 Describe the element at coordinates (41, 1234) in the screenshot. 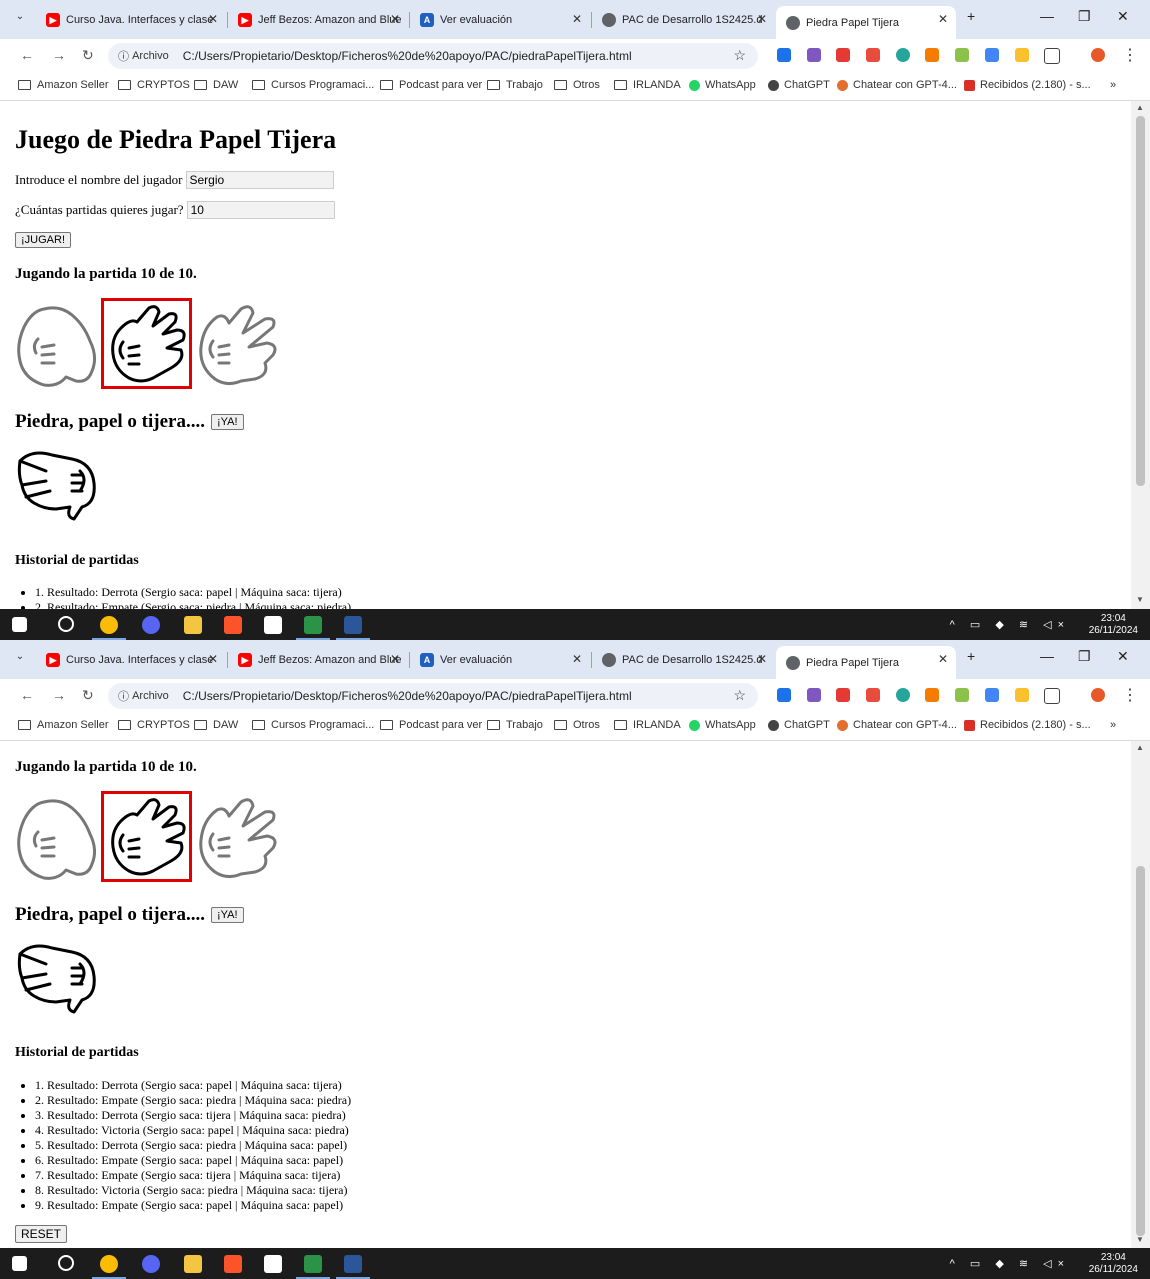

I see `reset-button: RESET` at that location.